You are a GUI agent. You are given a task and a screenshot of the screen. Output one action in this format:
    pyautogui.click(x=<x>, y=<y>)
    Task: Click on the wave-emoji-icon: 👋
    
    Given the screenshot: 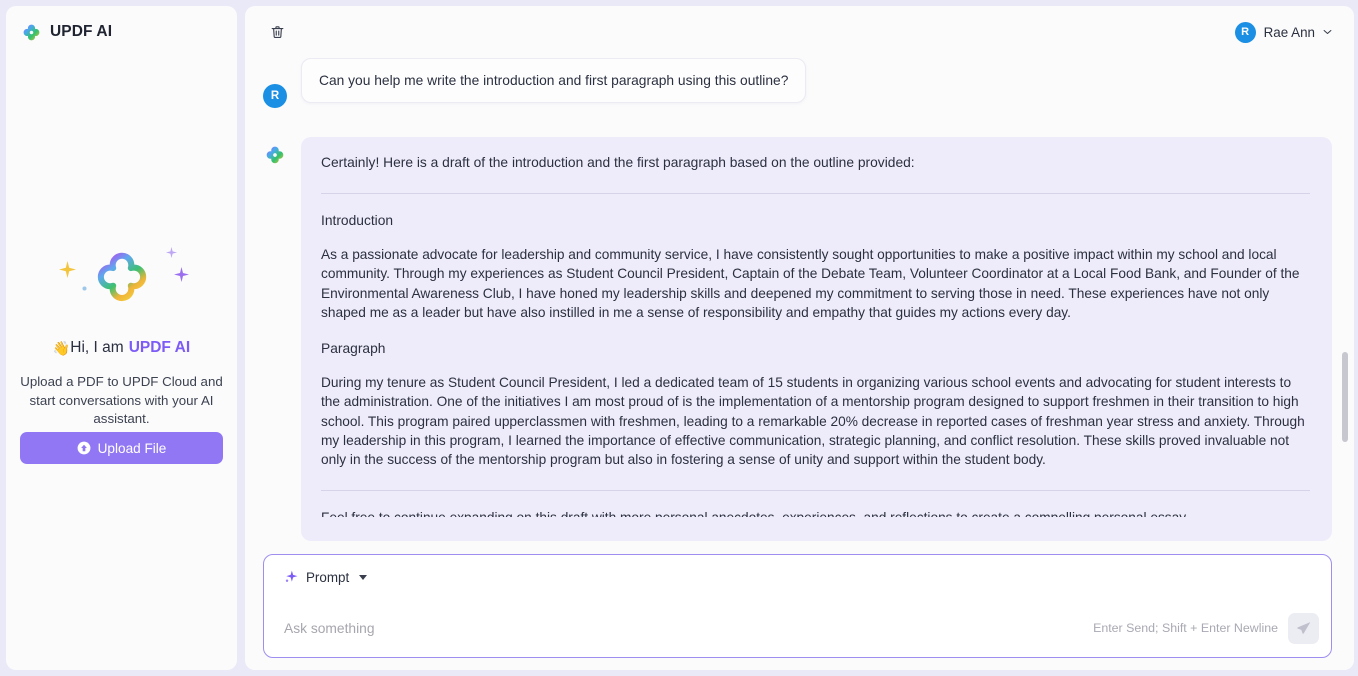 What is the action you would take?
    pyautogui.click(x=61, y=347)
    